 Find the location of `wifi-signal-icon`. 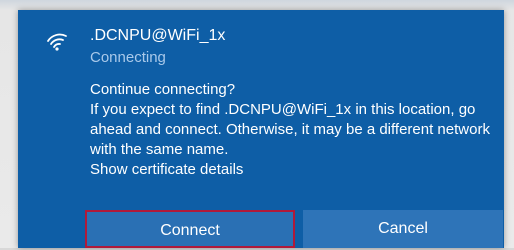

wifi-signal-icon is located at coordinates (57, 42).